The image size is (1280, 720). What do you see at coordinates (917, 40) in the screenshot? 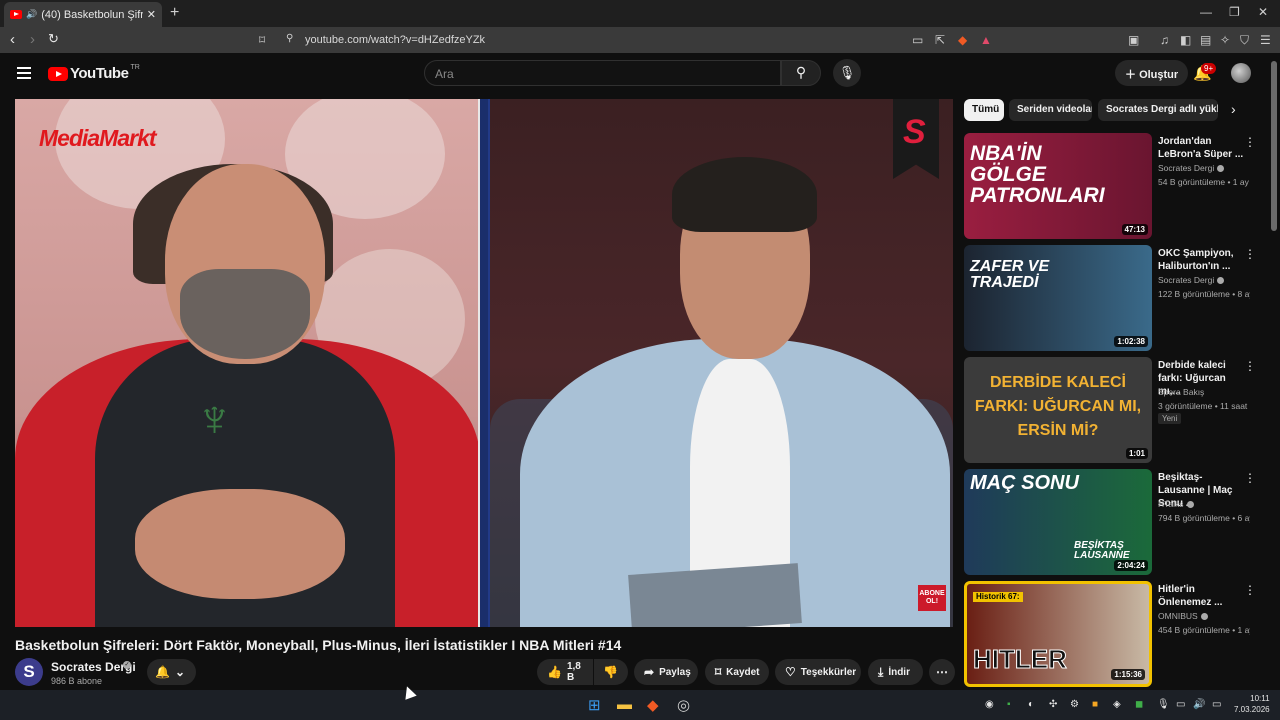
I see `cast-icon: ▭` at bounding box center [917, 40].